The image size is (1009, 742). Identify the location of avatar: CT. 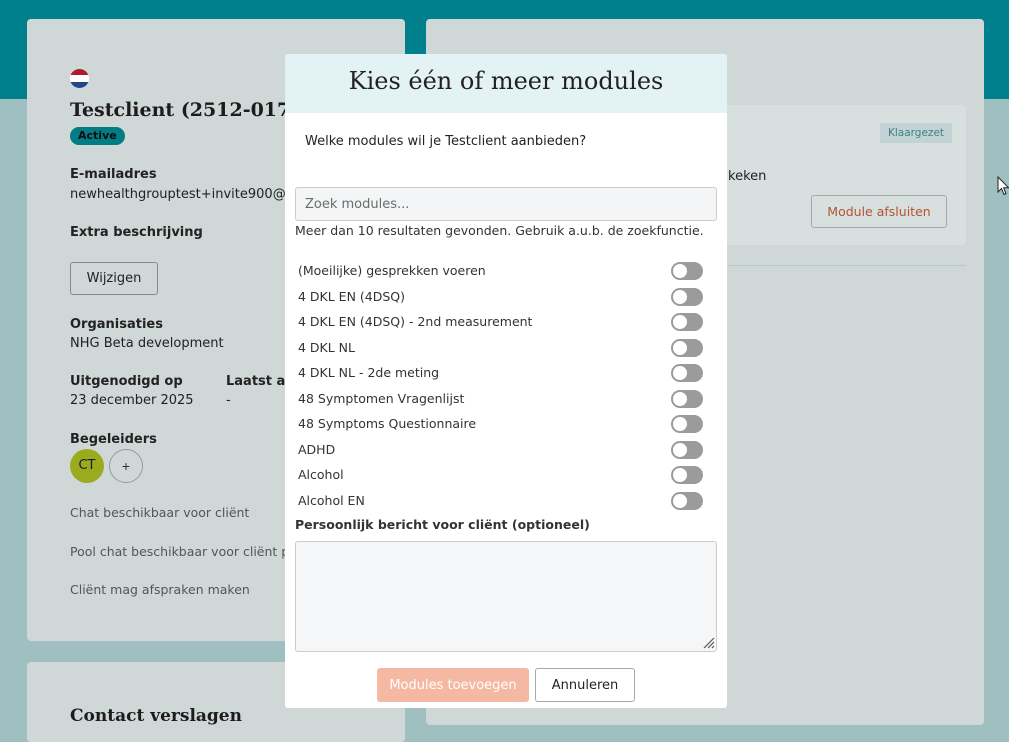
(87, 466).